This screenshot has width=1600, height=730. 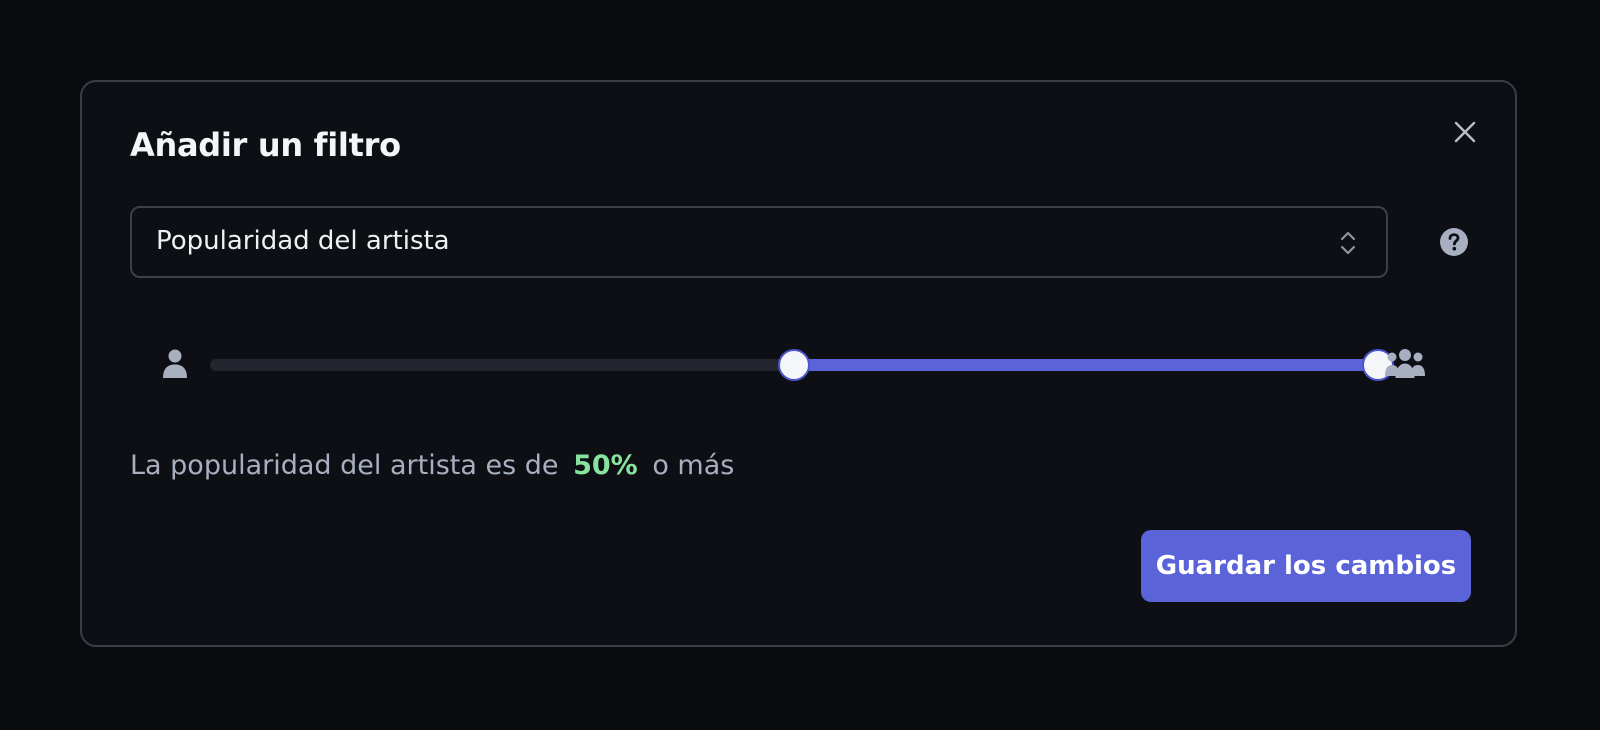 What do you see at coordinates (1306, 566) in the screenshot?
I see `save-changes-button: Guardar los cambios` at bounding box center [1306, 566].